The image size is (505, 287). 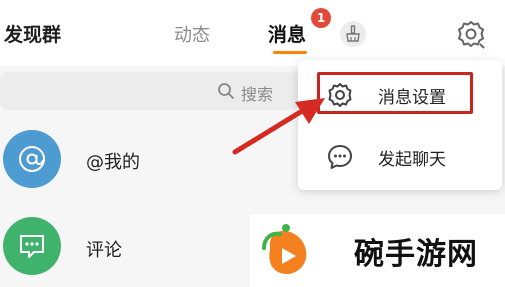 What do you see at coordinates (192, 34) in the screenshot?
I see `tab-dynamic: 动态` at bounding box center [192, 34].